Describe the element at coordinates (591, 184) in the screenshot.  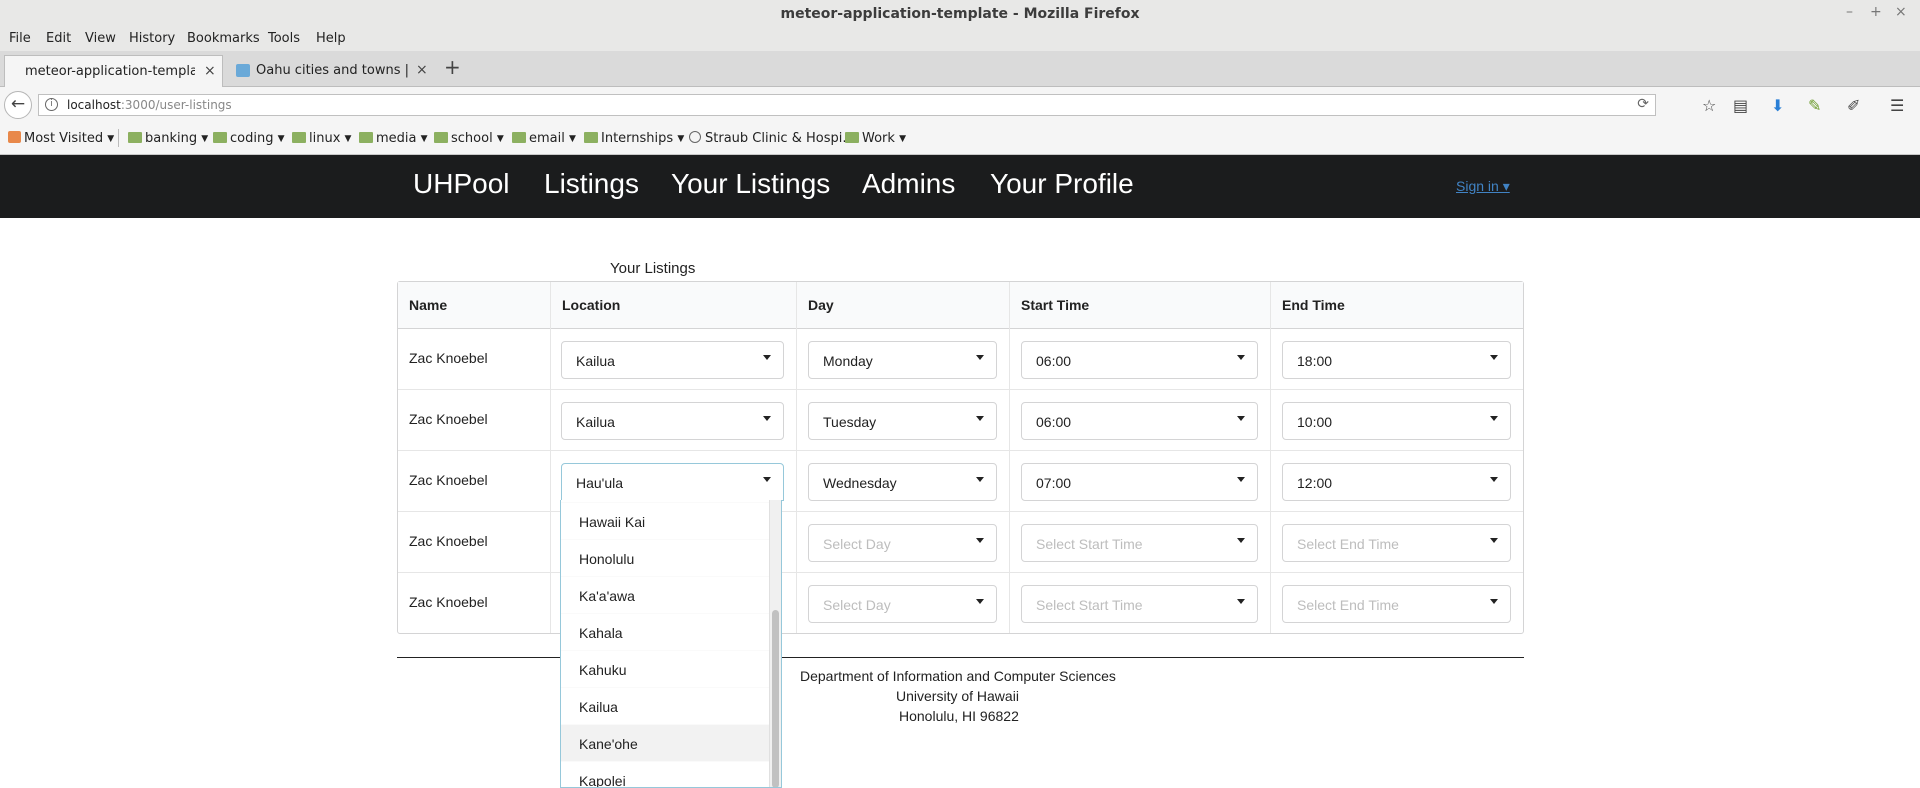
I see `nav-listings: Listings` at that location.